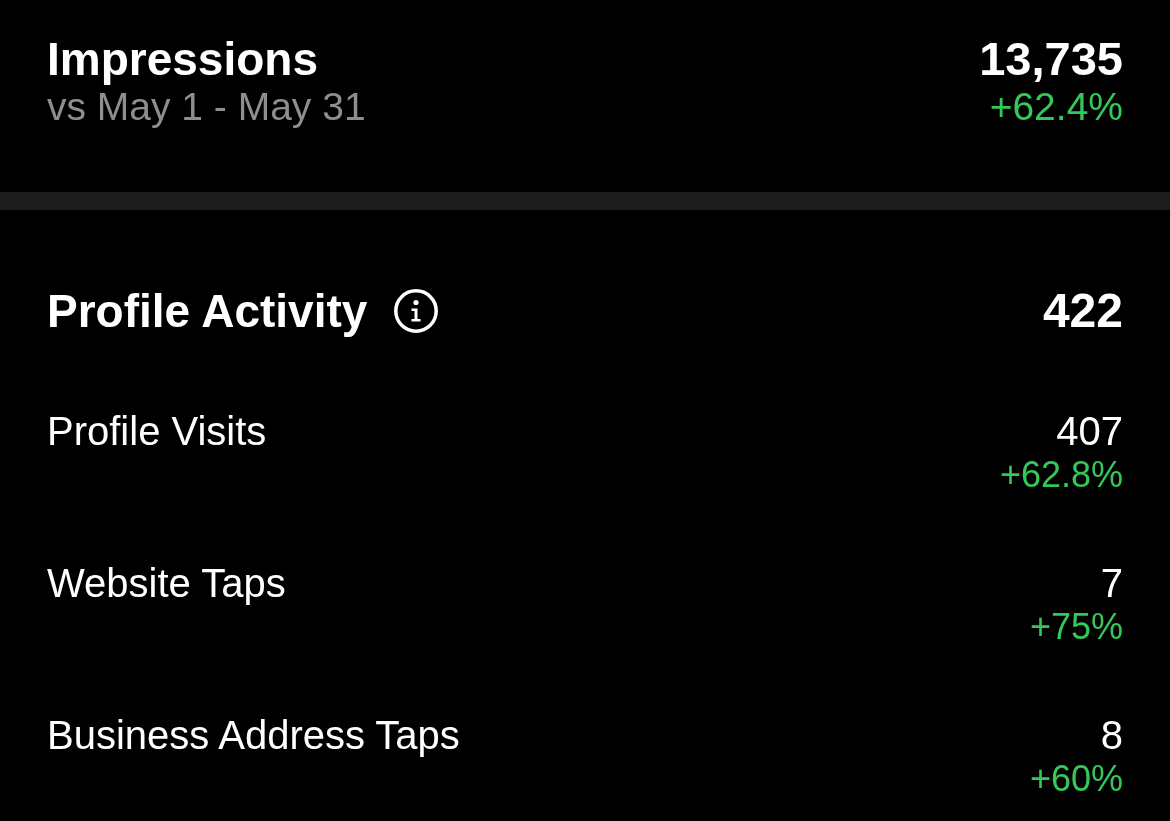  I want to click on info-icon, so click(416, 311).